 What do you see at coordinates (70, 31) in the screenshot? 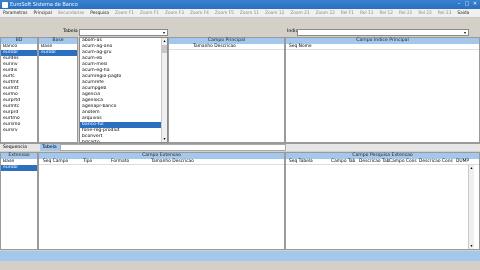
I see `tabela-label: Tabela` at bounding box center [70, 31].